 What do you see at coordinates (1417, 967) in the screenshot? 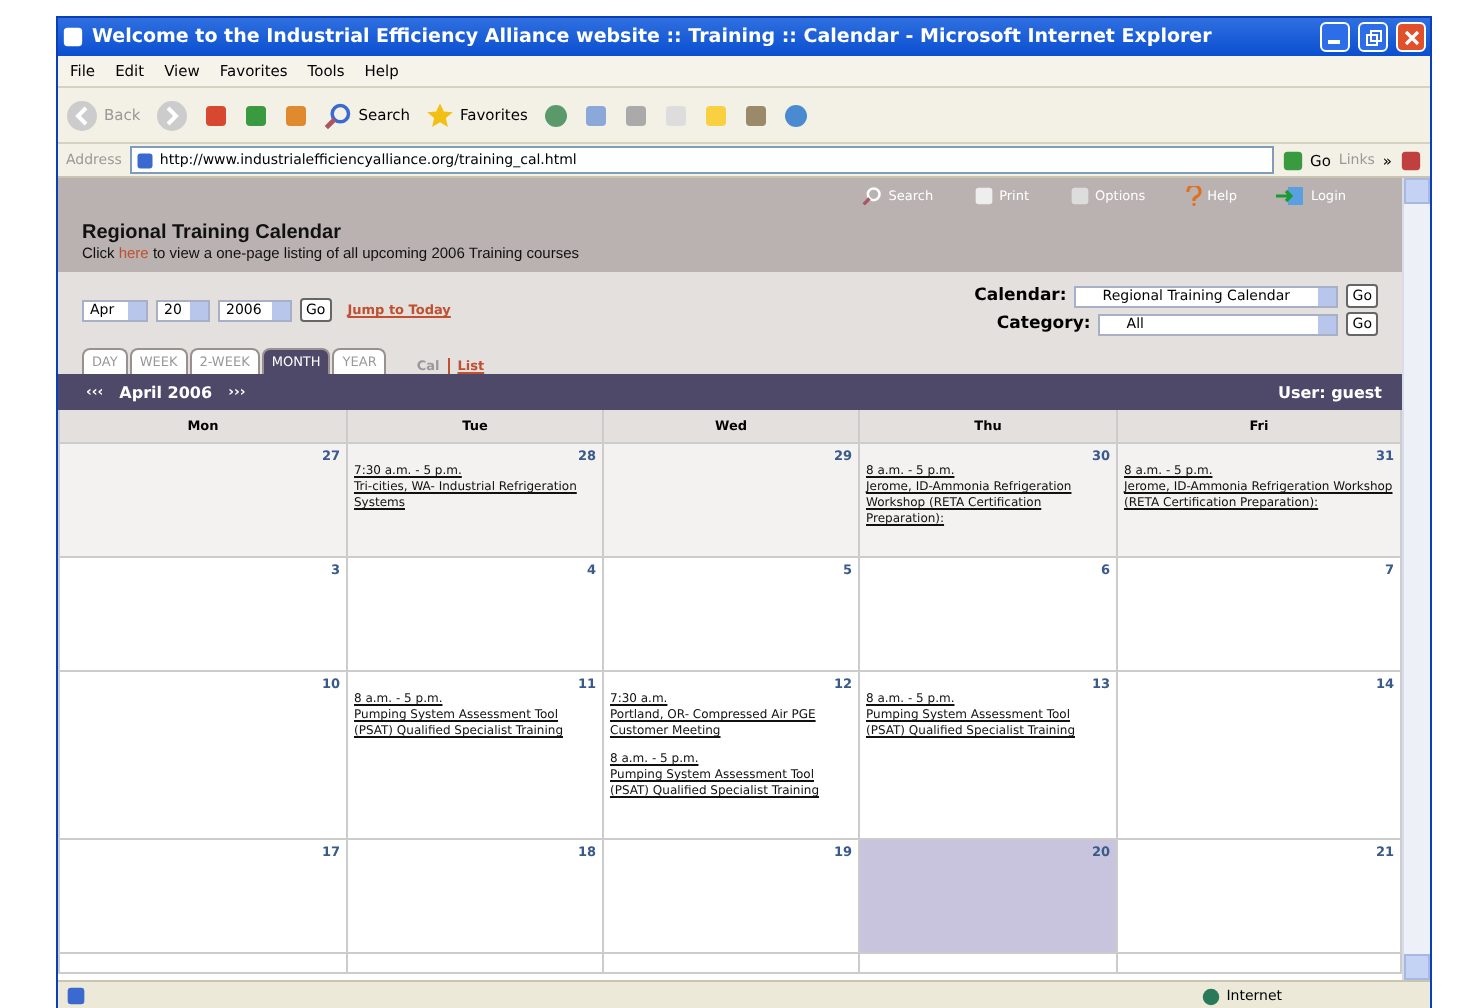
I see `scroll-down-button` at bounding box center [1417, 967].